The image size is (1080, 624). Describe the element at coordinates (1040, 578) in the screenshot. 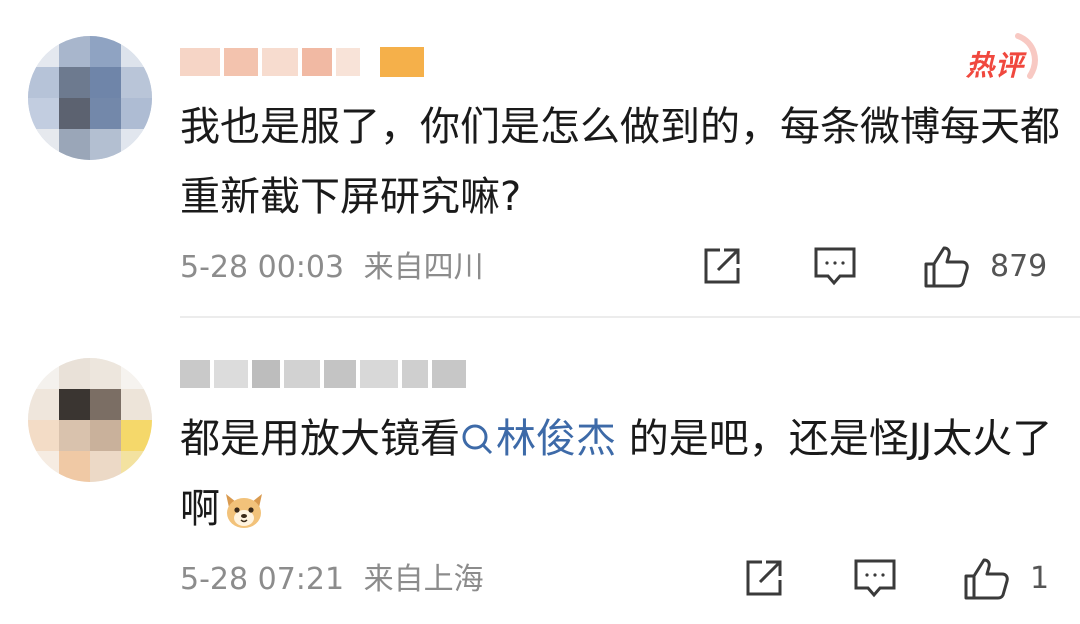

I see `like-count: 1` at that location.